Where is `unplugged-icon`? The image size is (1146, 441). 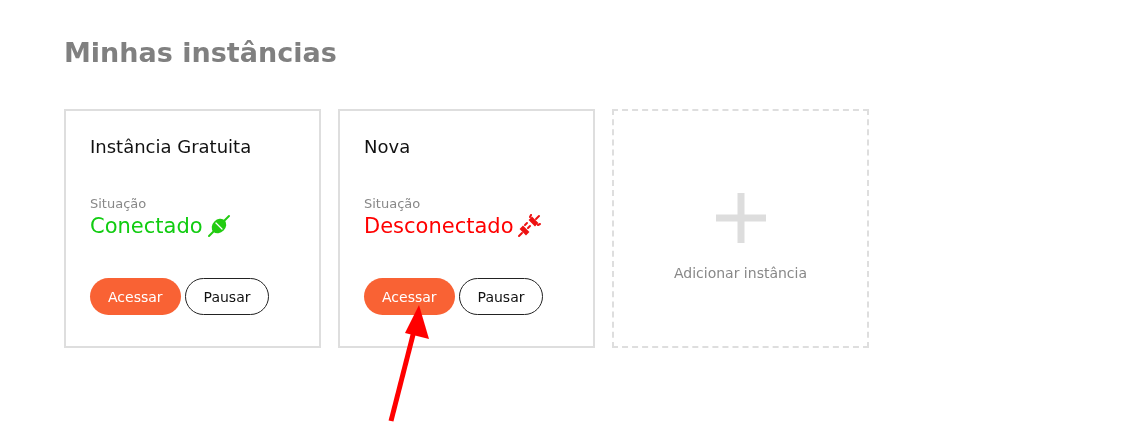 unplugged-icon is located at coordinates (529, 226).